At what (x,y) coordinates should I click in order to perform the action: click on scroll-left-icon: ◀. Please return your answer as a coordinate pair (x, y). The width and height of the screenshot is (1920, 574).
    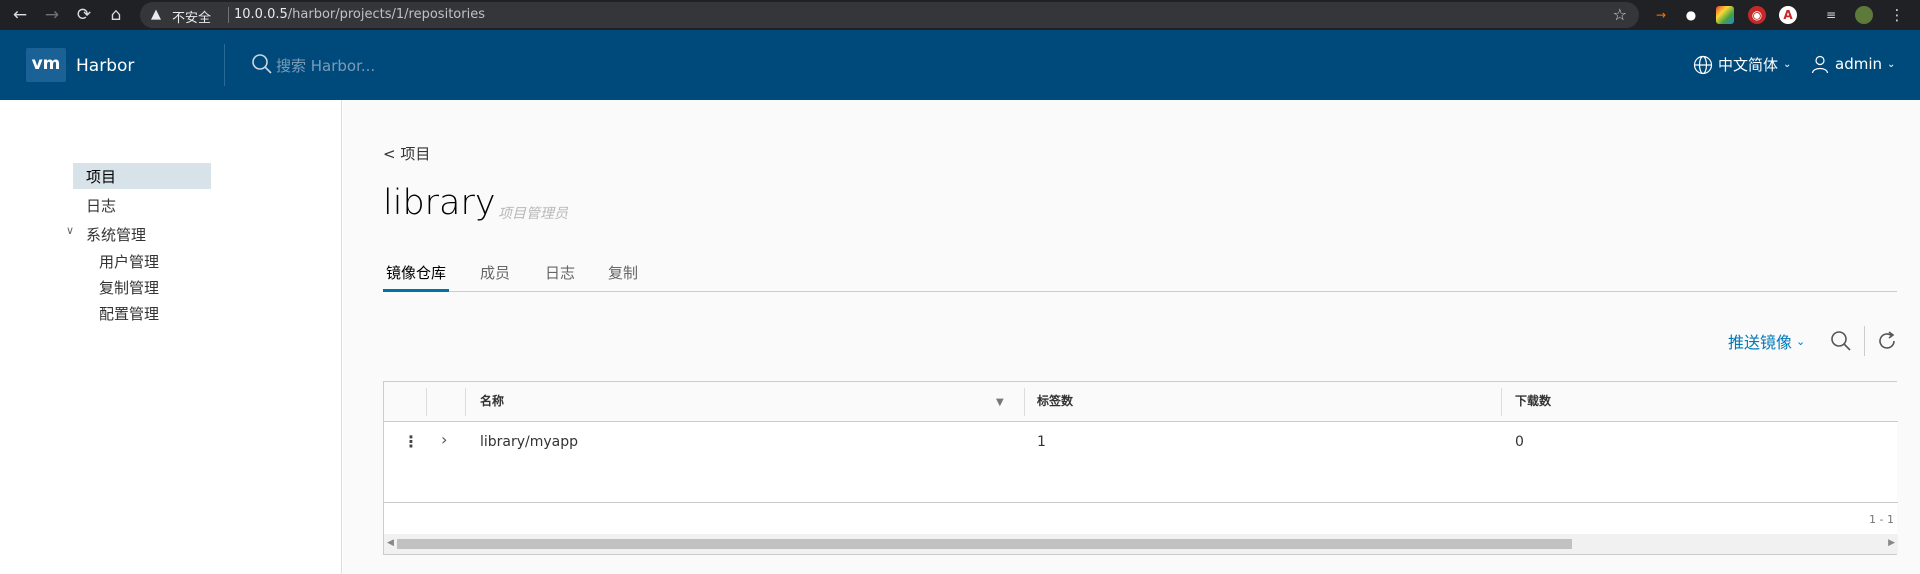
    Looking at the image, I should click on (390, 543).